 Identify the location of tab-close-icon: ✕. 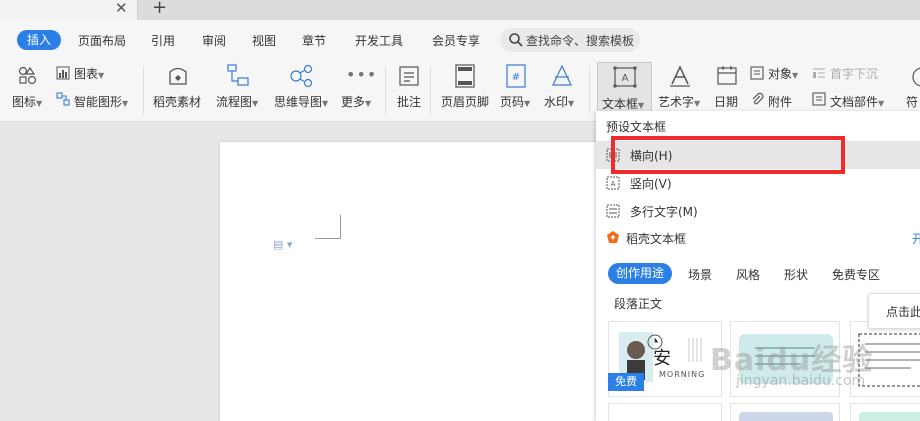
(121, 8).